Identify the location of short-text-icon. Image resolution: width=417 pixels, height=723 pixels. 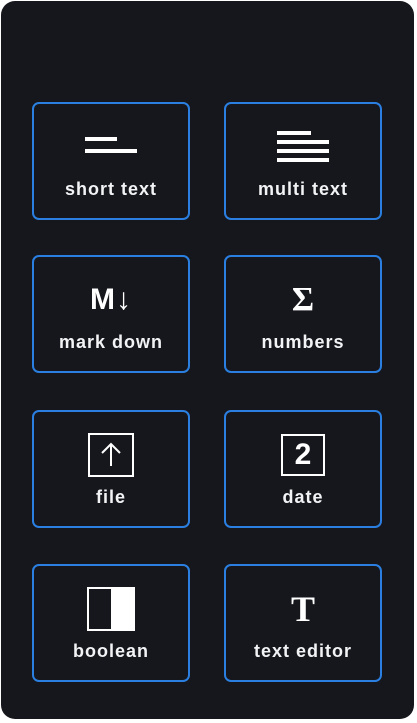
(111, 147).